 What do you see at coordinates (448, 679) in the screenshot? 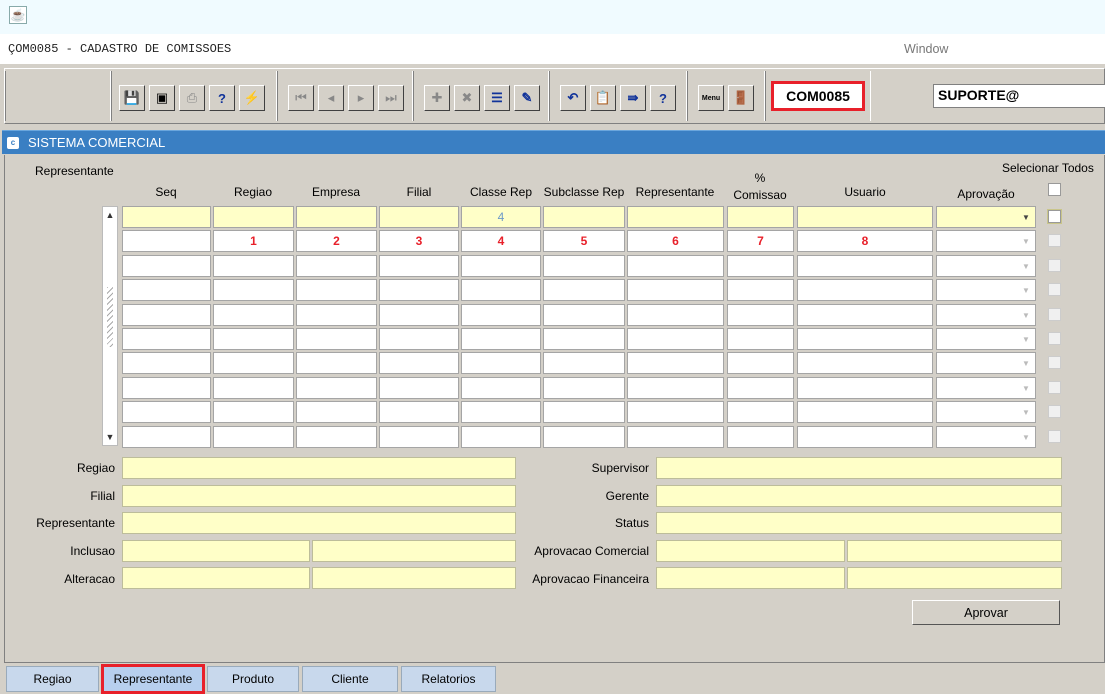
I see `tab-relatorios: Relatorios` at bounding box center [448, 679].